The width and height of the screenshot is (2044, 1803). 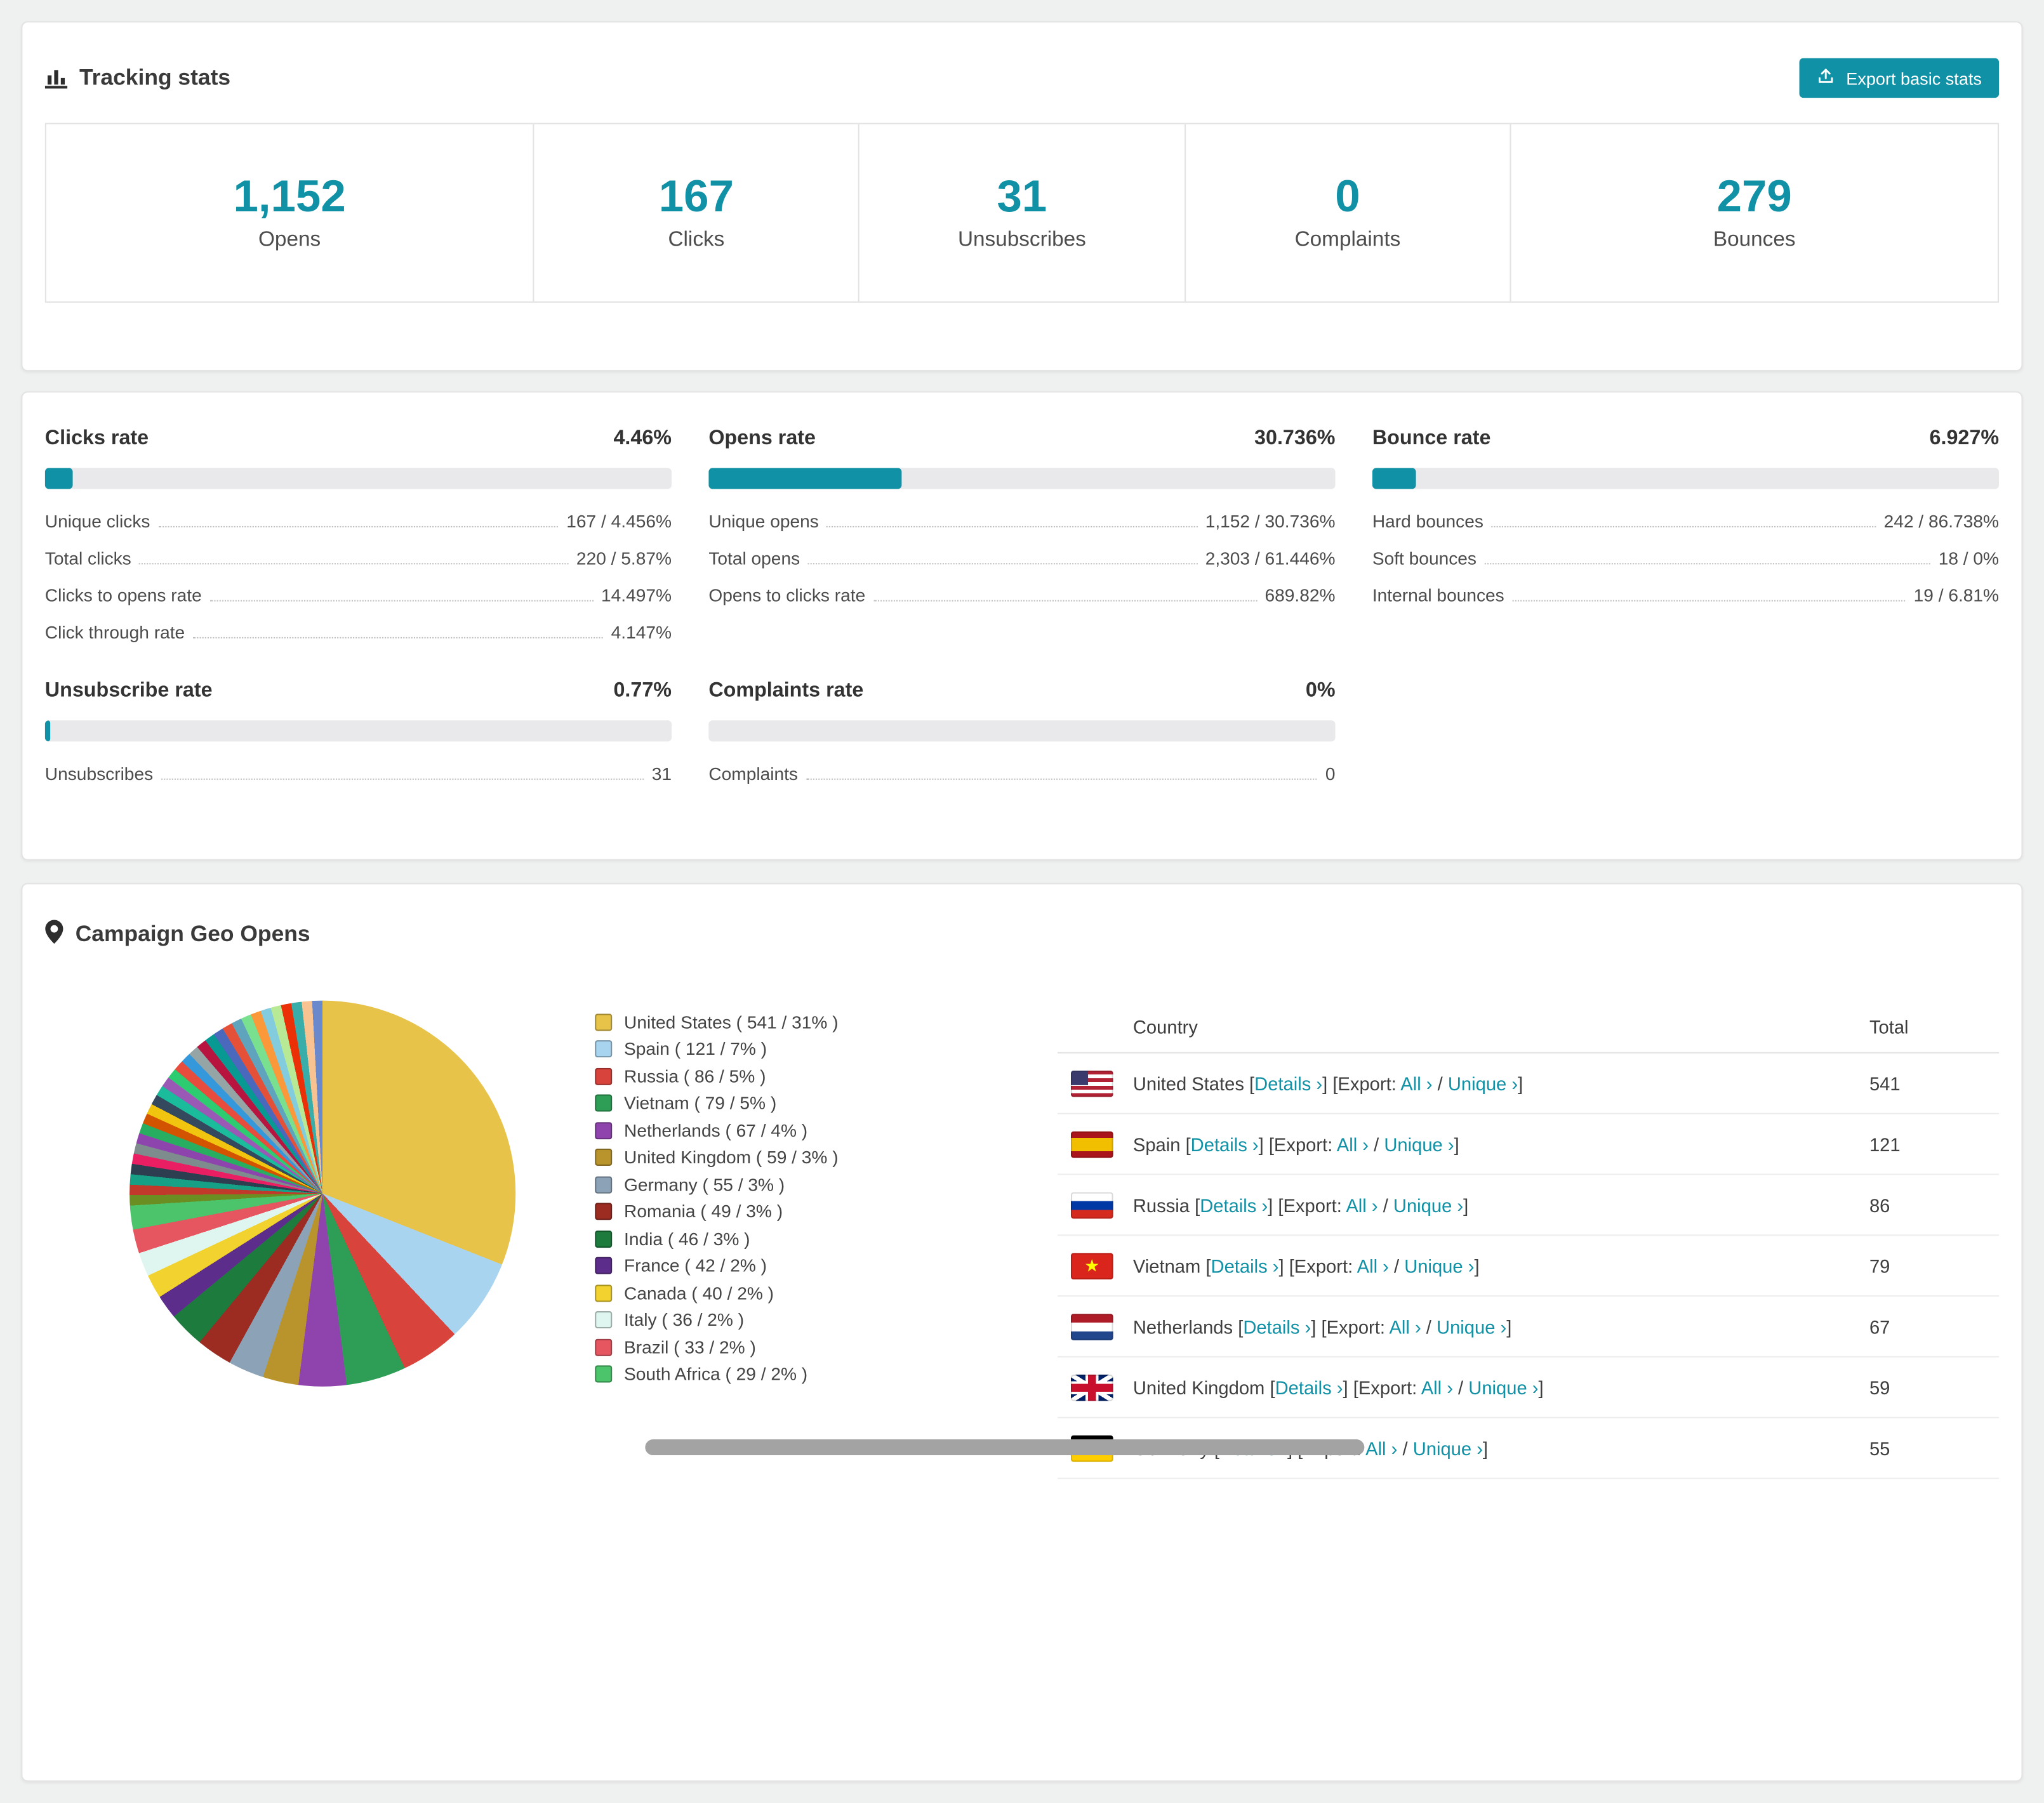 What do you see at coordinates (777, 1049) in the screenshot?
I see `legend-item: Spain ( 121 / 7% )` at bounding box center [777, 1049].